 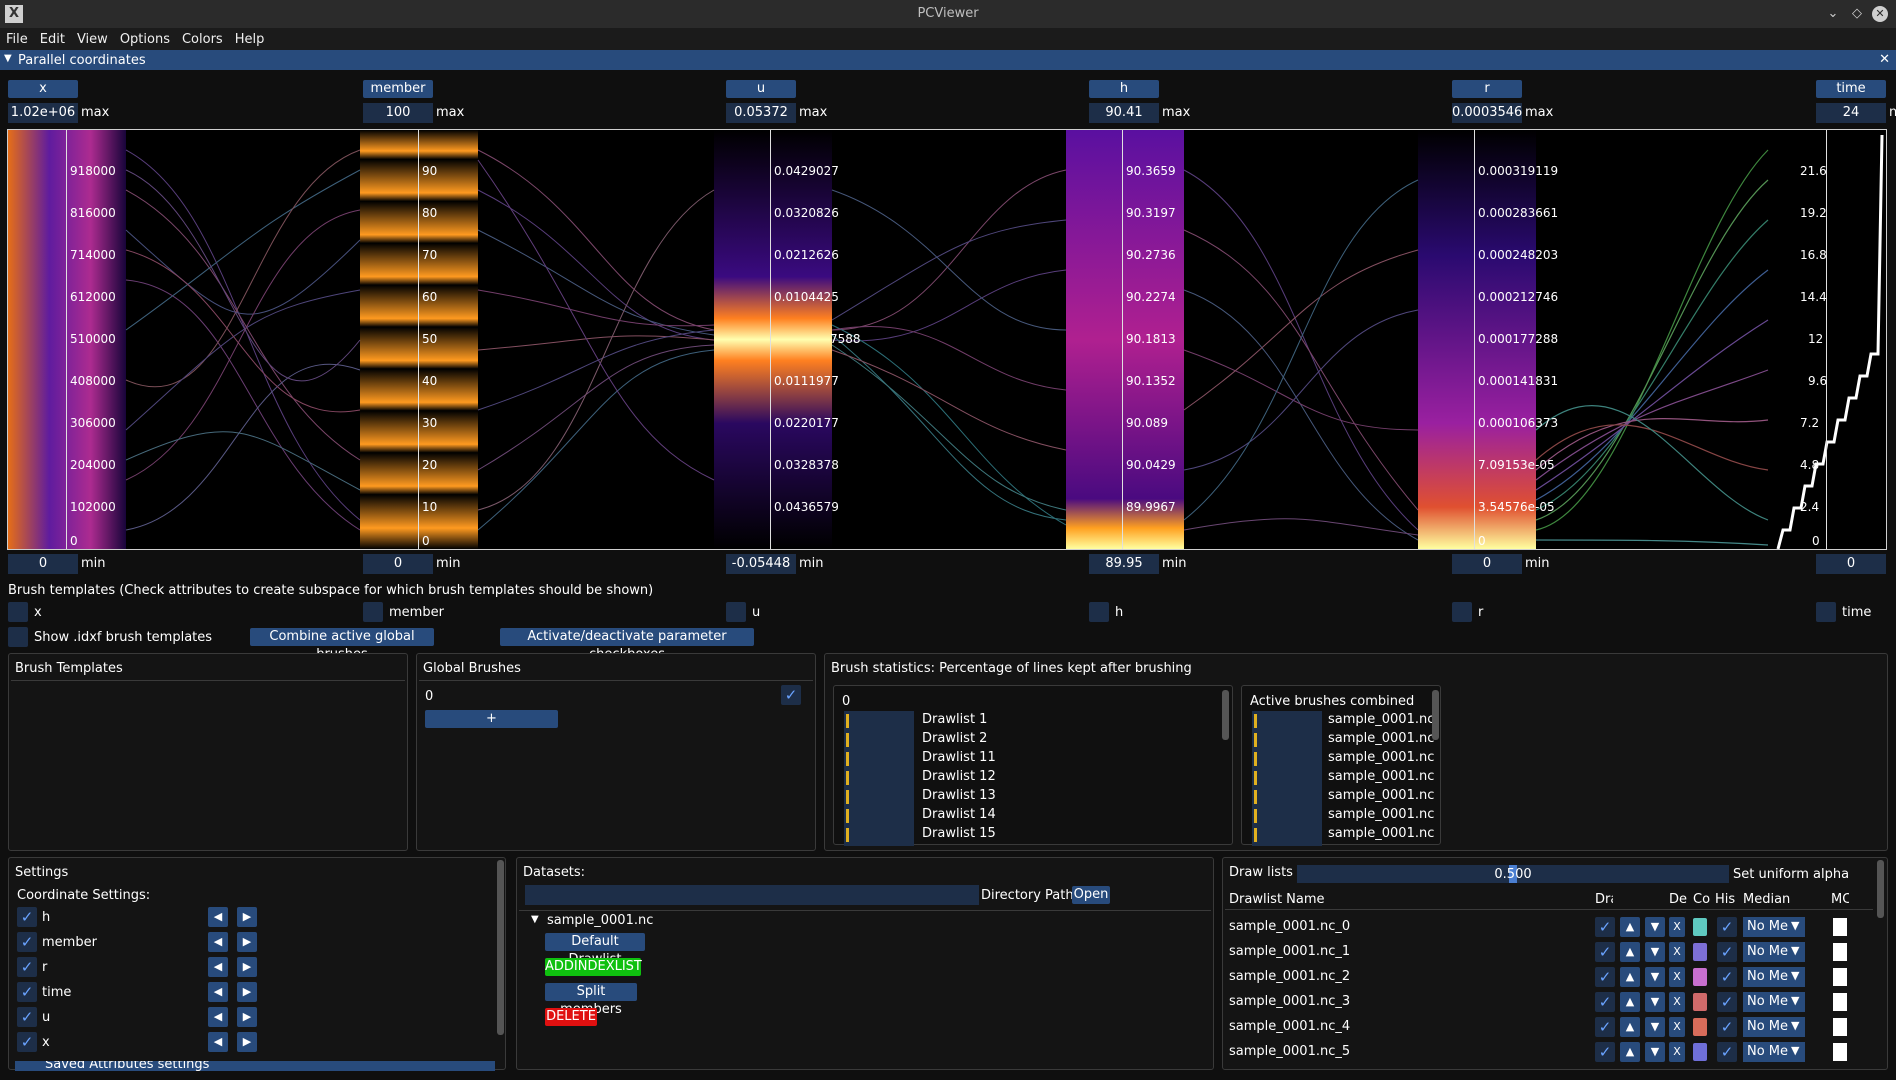 What do you see at coordinates (600, 920) in the screenshot?
I see `dataset-name: sample_0001.nc` at bounding box center [600, 920].